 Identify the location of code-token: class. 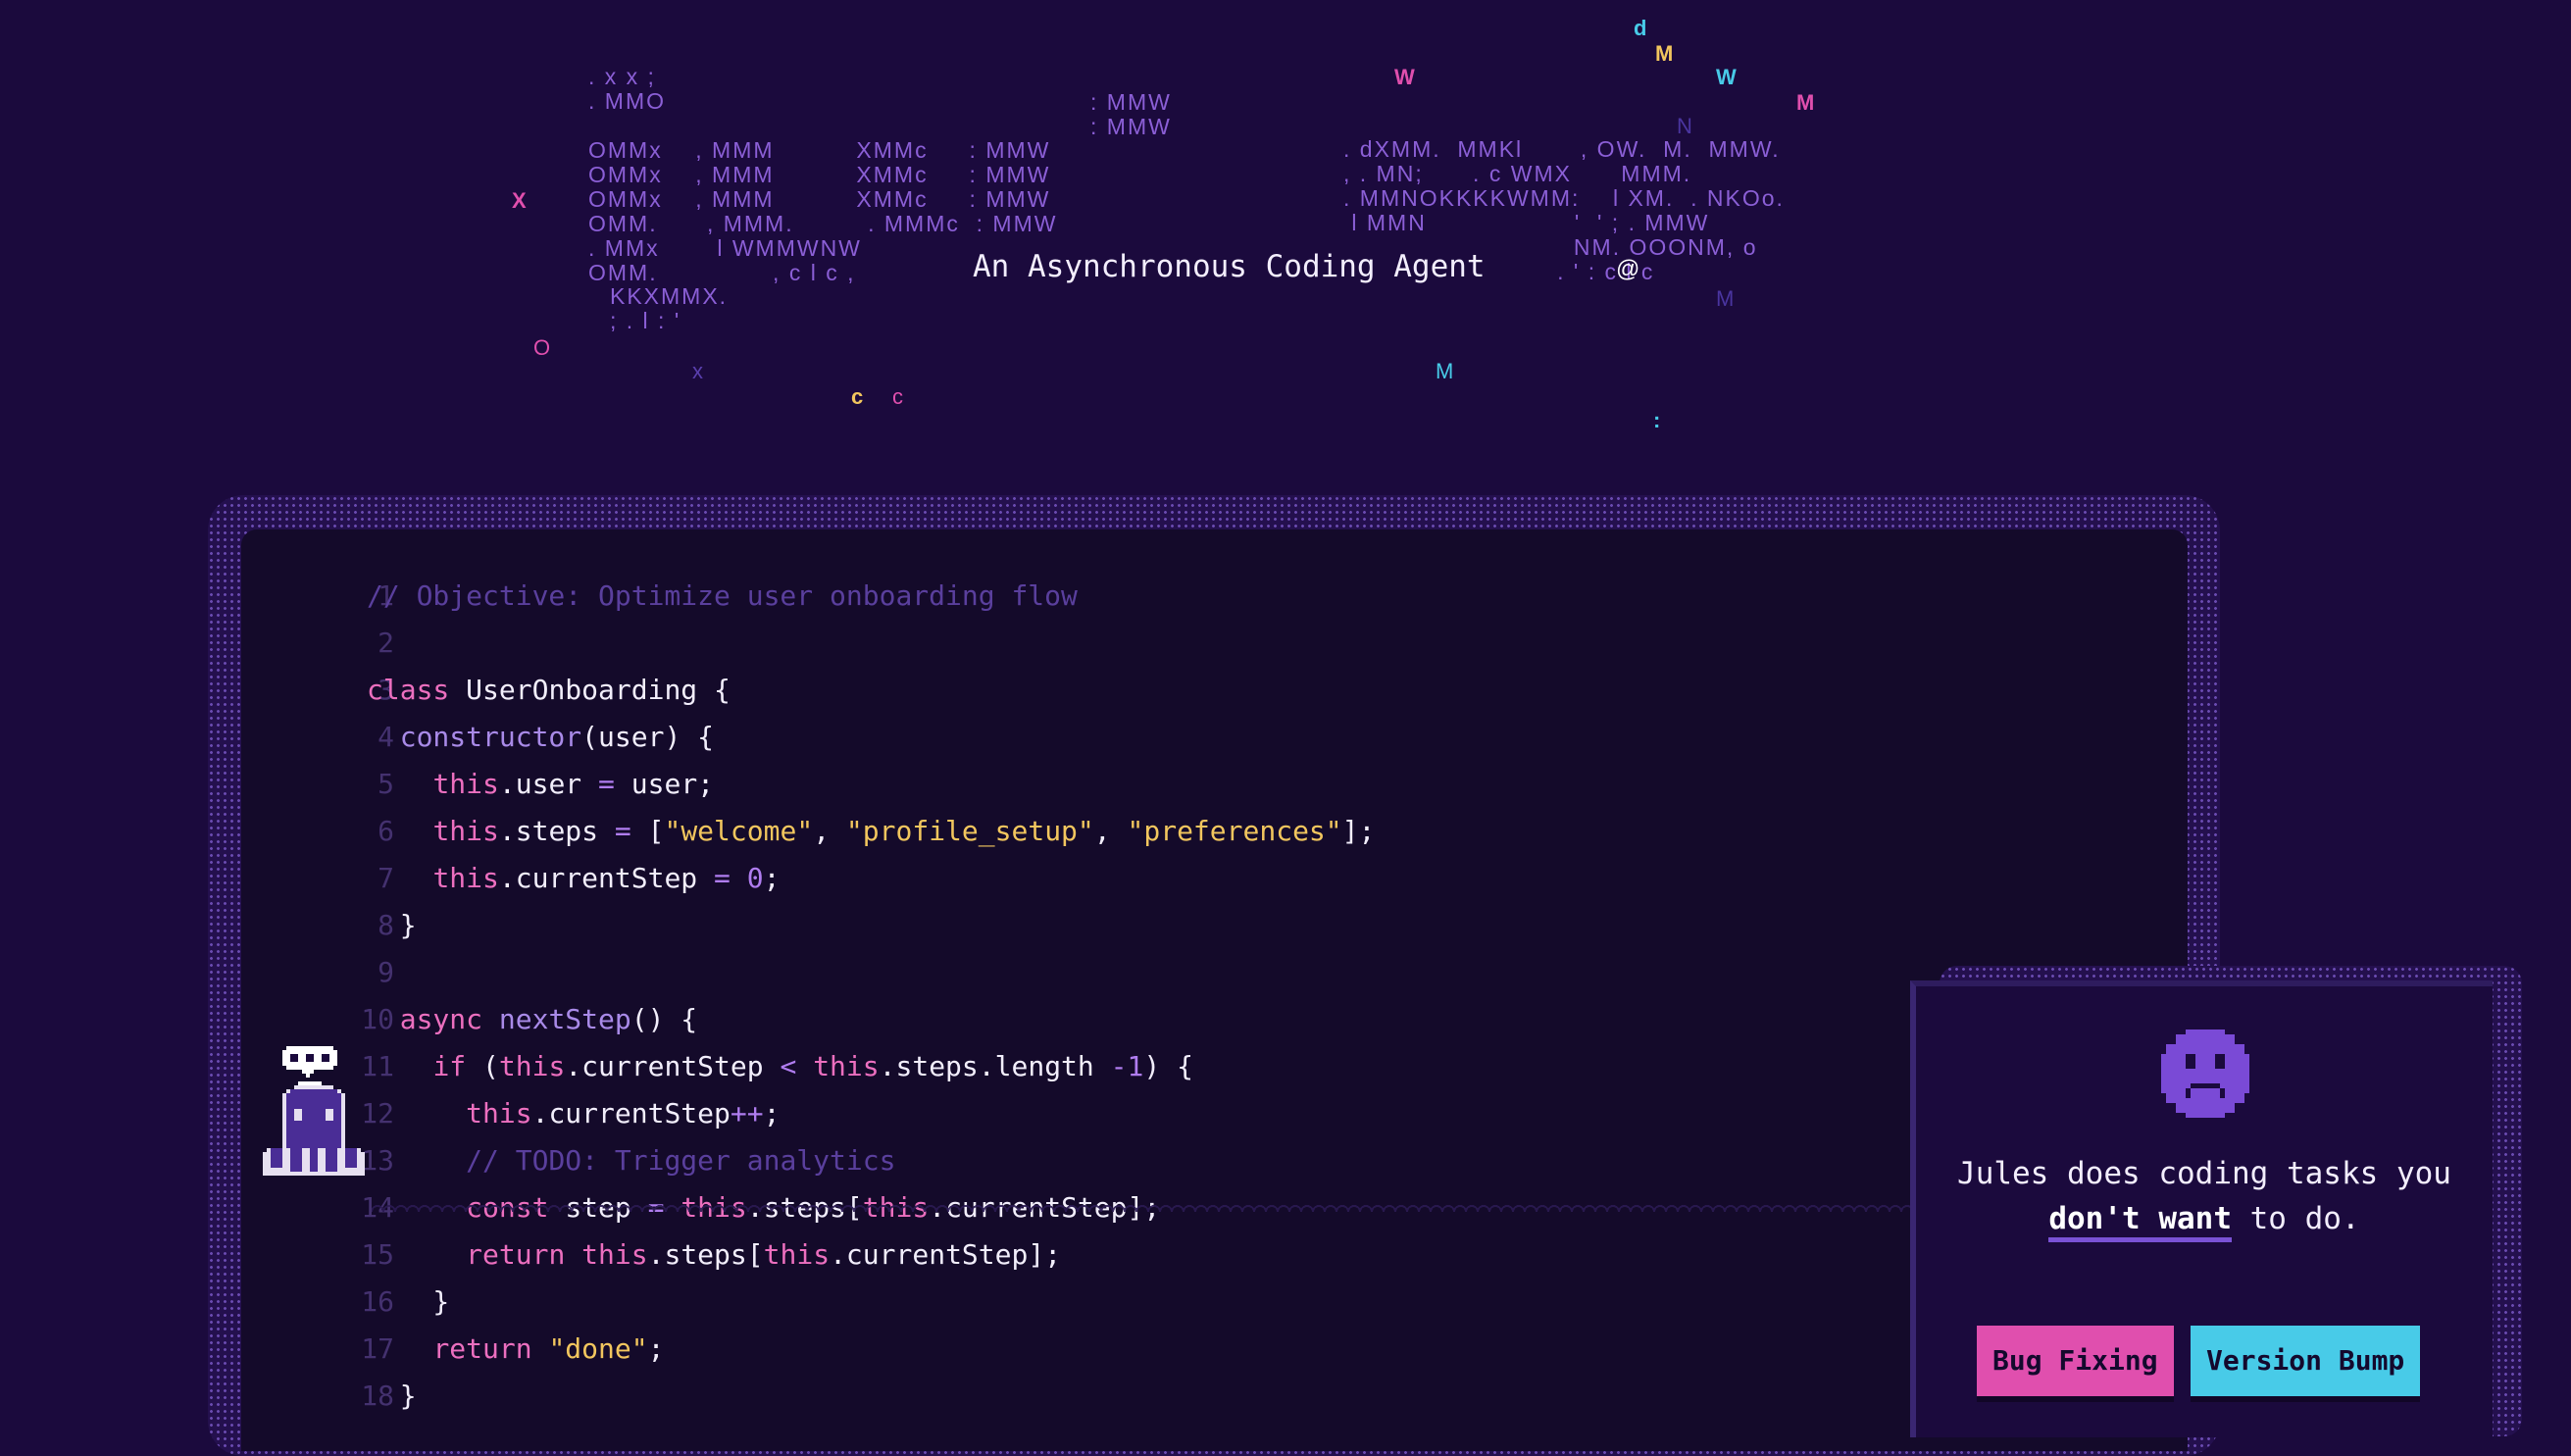
(417, 690).